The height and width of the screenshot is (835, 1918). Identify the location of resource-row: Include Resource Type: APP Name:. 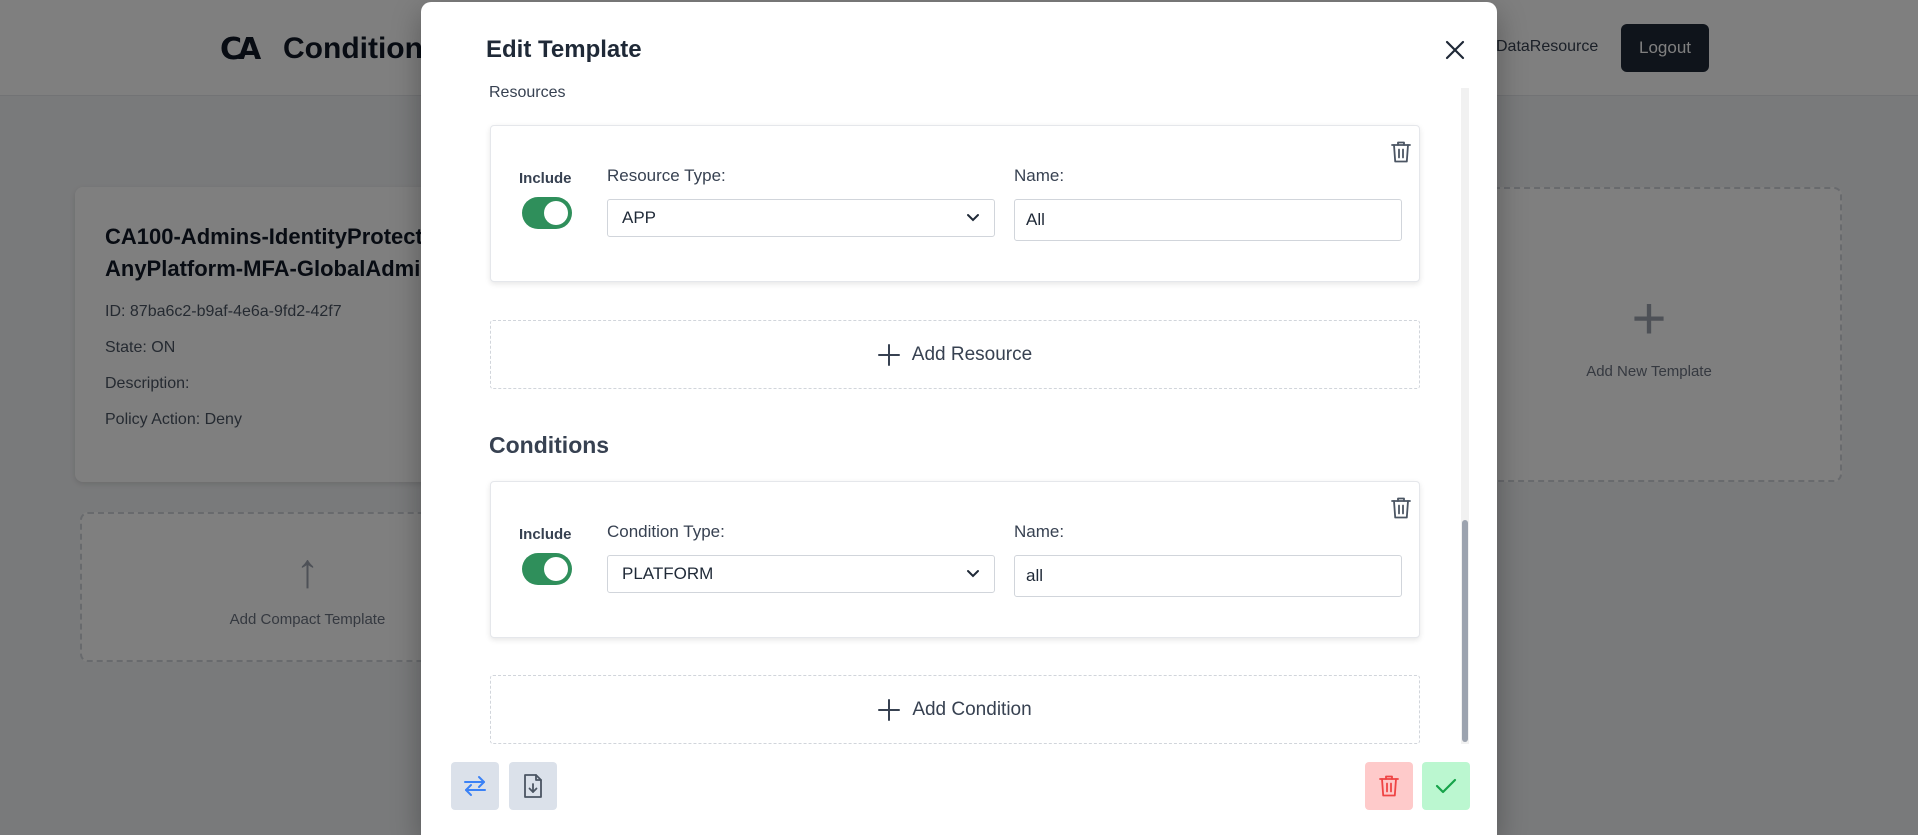
(955, 203).